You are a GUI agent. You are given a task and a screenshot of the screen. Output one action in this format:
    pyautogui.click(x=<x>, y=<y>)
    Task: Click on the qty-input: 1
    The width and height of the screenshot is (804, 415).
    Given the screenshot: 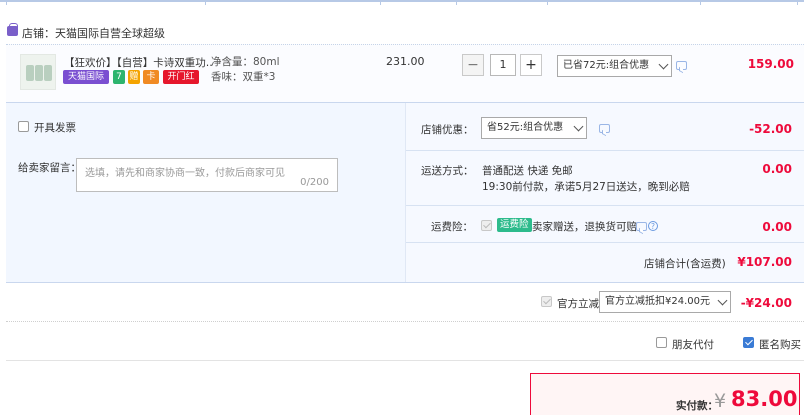 What is the action you would take?
    pyautogui.click(x=503, y=65)
    